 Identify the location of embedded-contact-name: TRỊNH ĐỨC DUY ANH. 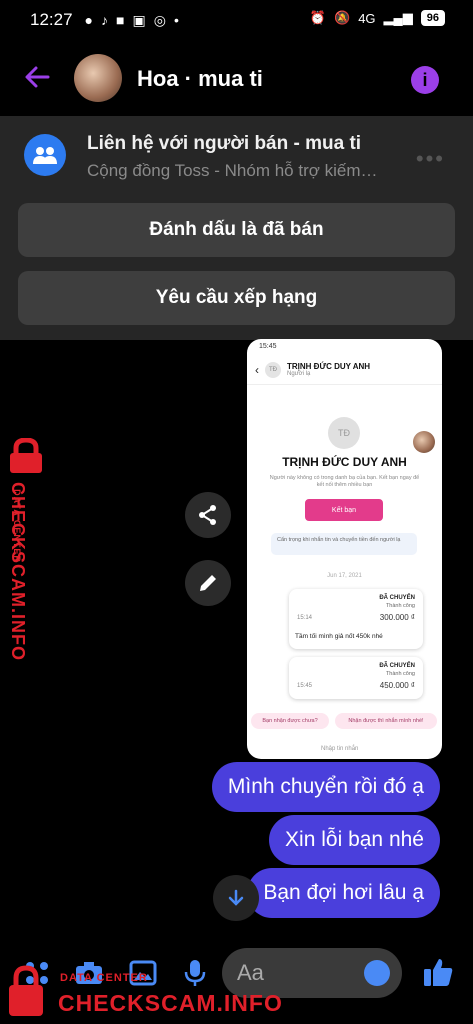
(329, 366).